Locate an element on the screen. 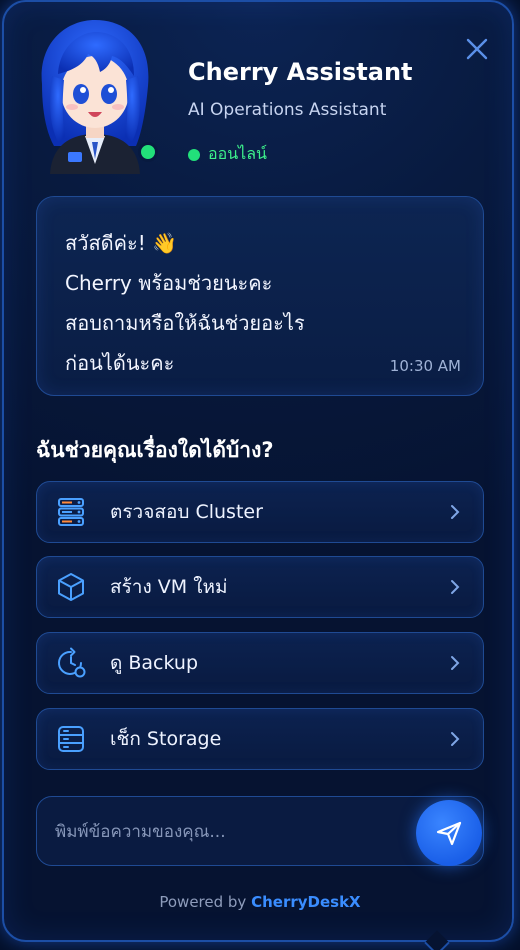 The width and height of the screenshot is (520, 950). message-line: สอบถามหรือให้ฉันช่วยอะไร is located at coordinates (185, 323).